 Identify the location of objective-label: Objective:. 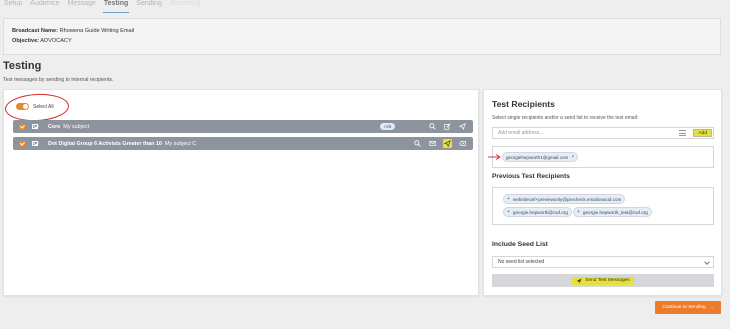
(26, 41).